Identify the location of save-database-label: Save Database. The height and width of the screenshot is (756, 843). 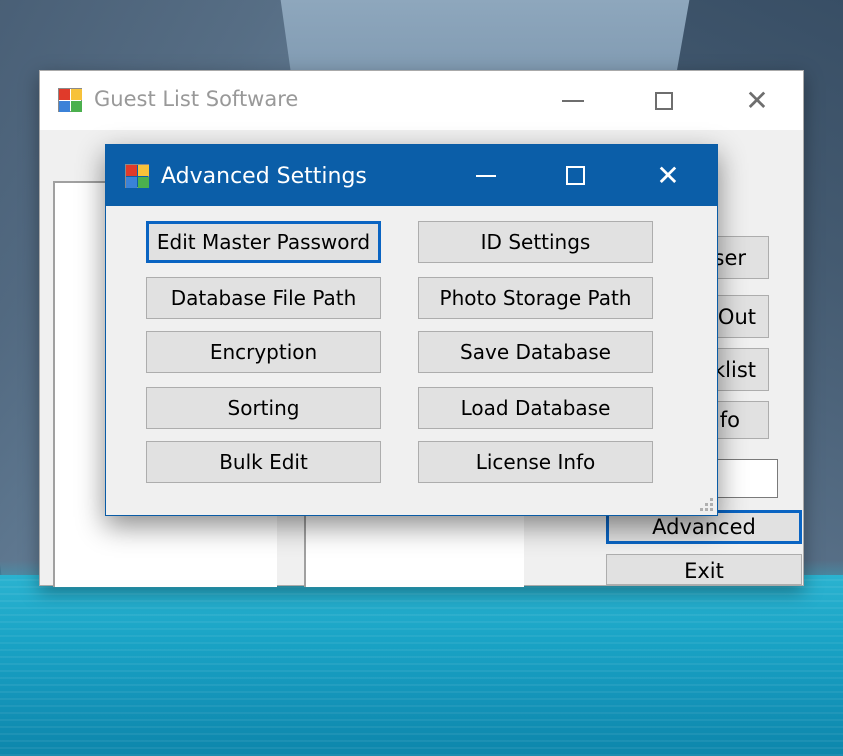
(535, 352).